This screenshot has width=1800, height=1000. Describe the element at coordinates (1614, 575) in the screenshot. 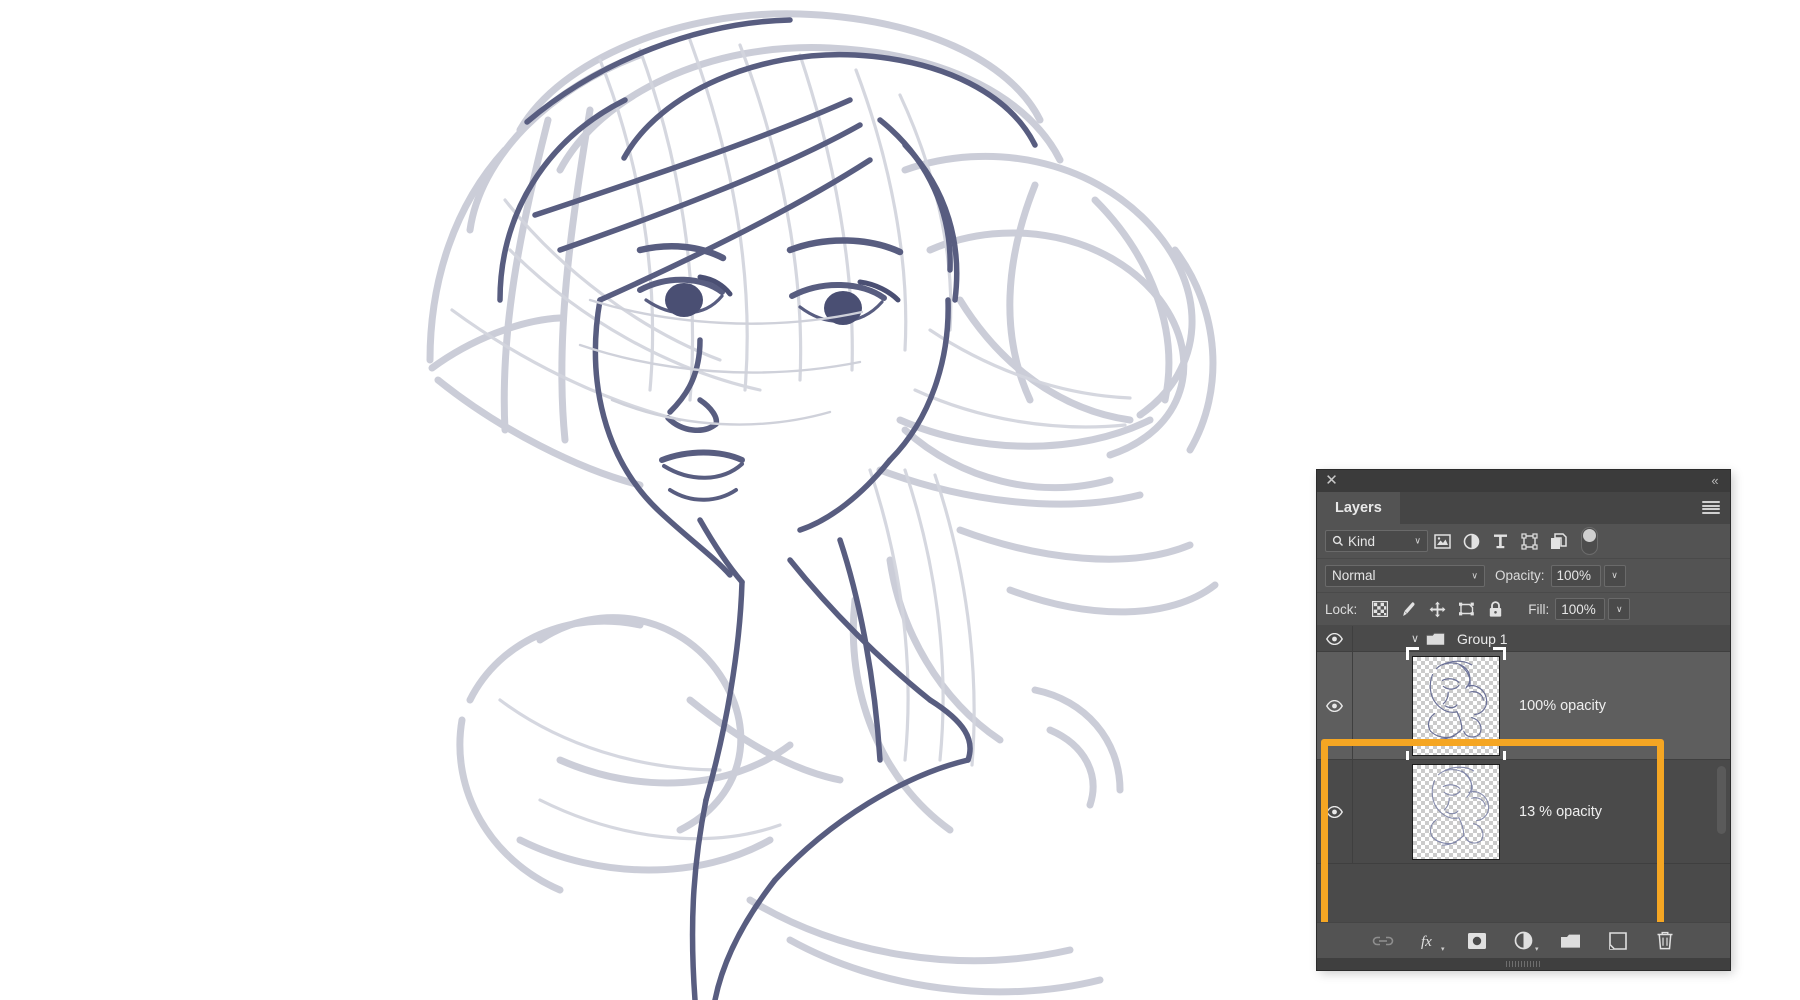

I see `opacity-stepper-caret-icon: ∨` at that location.